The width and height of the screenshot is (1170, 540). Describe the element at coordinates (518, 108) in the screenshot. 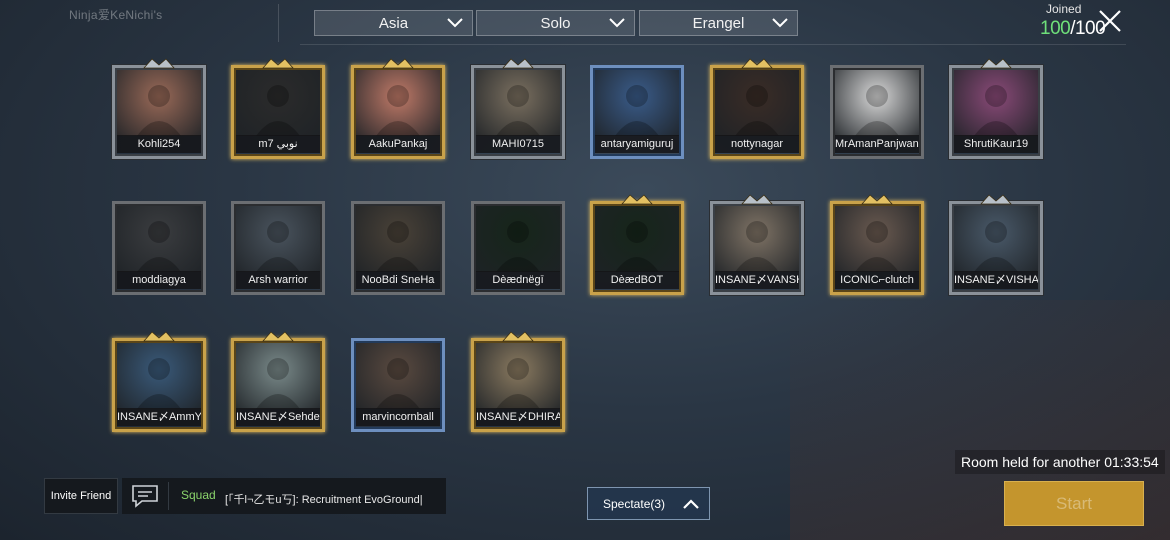

I see `player-card: MAHI0715` at that location.